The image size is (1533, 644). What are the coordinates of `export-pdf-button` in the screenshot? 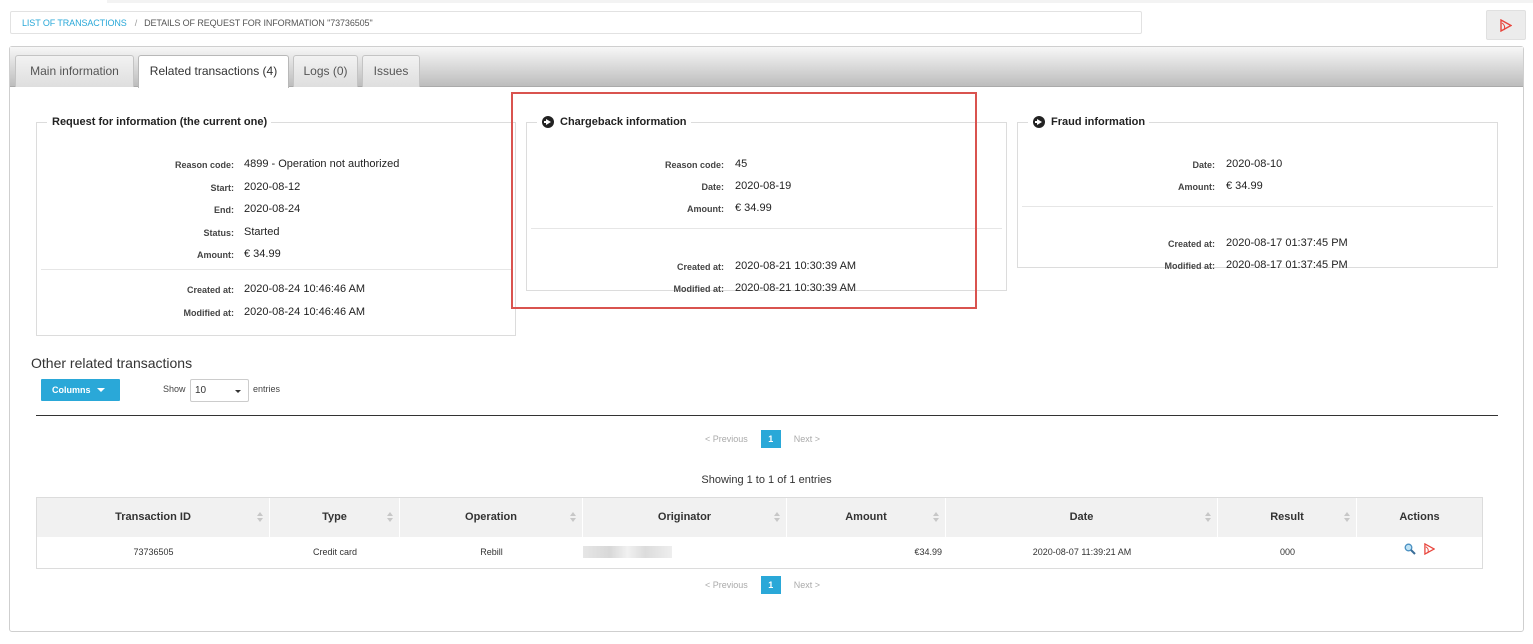 It's located at (1506, 25).